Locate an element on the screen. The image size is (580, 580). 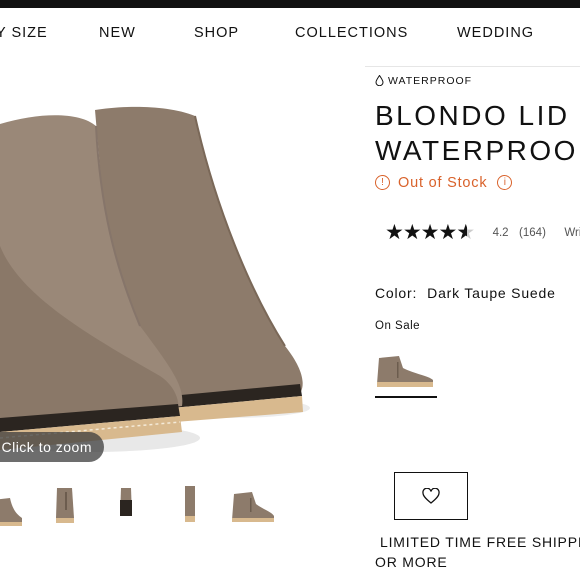
top-strip is located at coordinates (290, 4).